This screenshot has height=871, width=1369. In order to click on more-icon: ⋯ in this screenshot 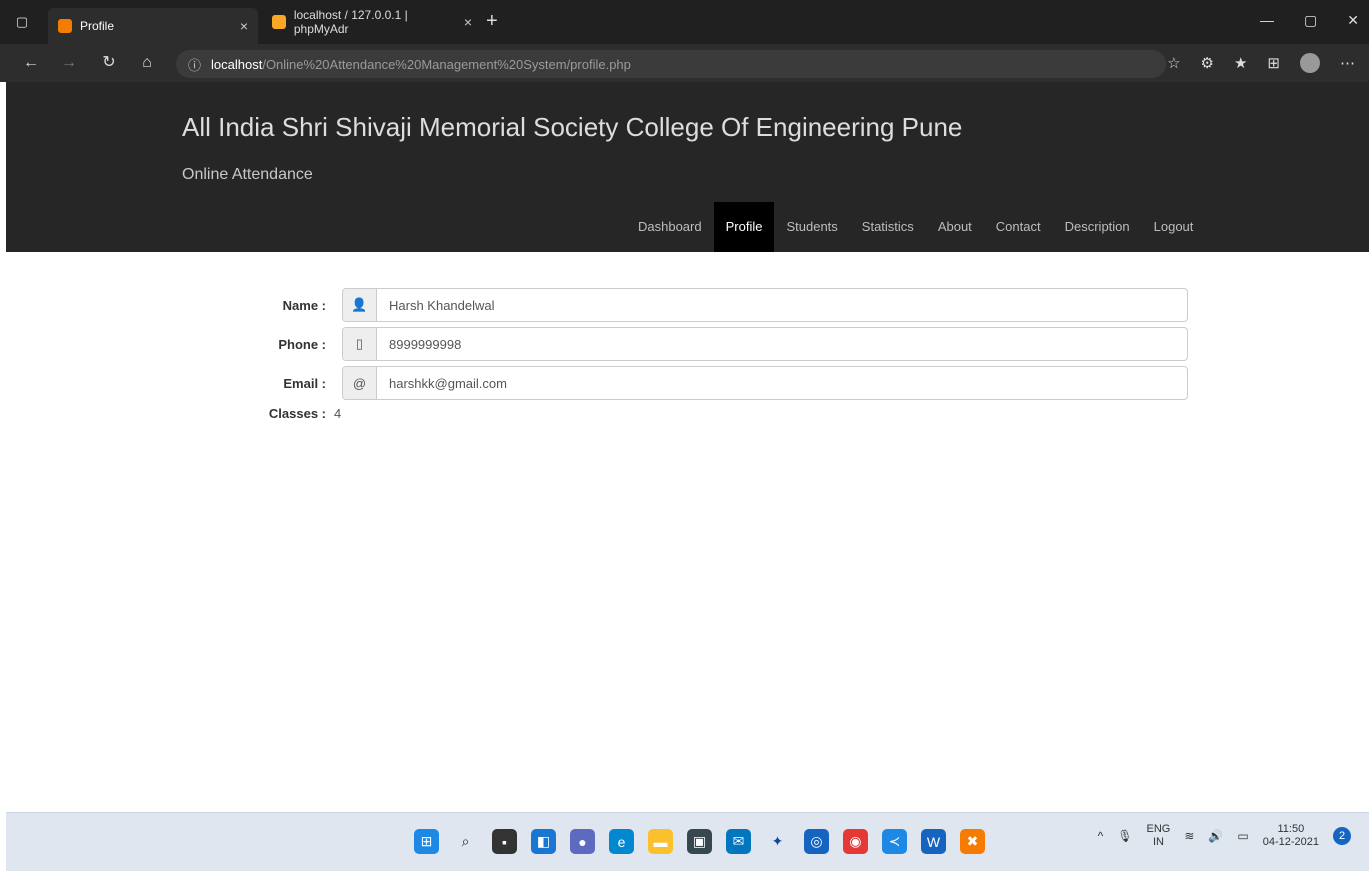, I will do `click(1347, 63)`.